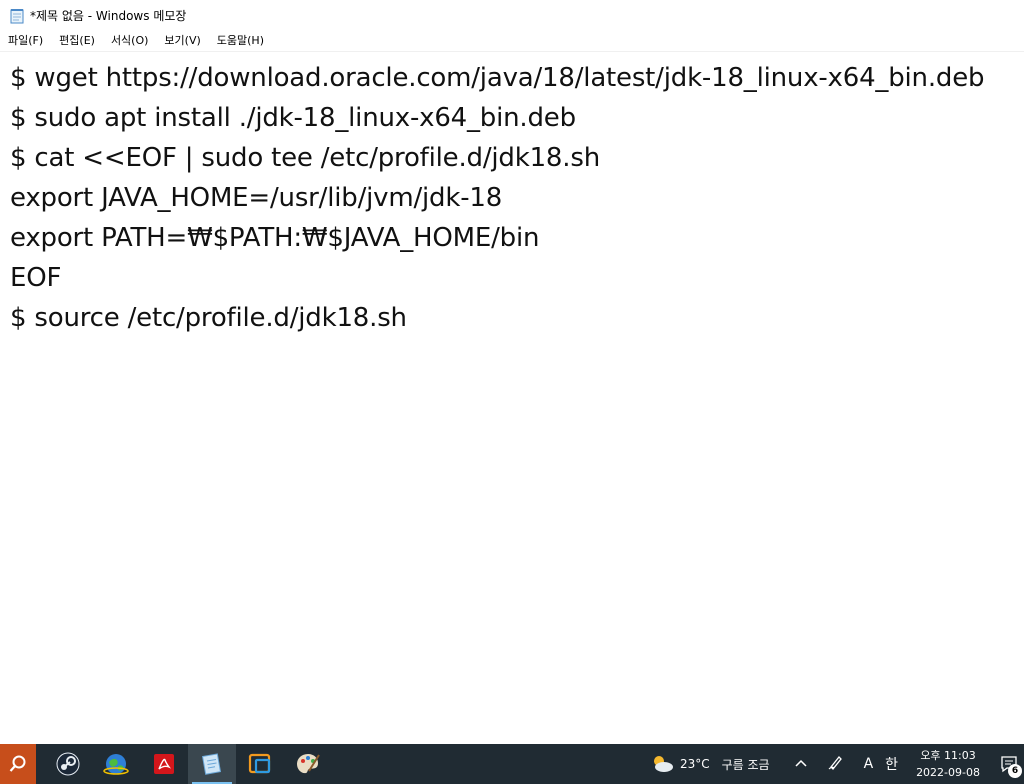  I want to click on ime-lang: 한, so click(891, 764).